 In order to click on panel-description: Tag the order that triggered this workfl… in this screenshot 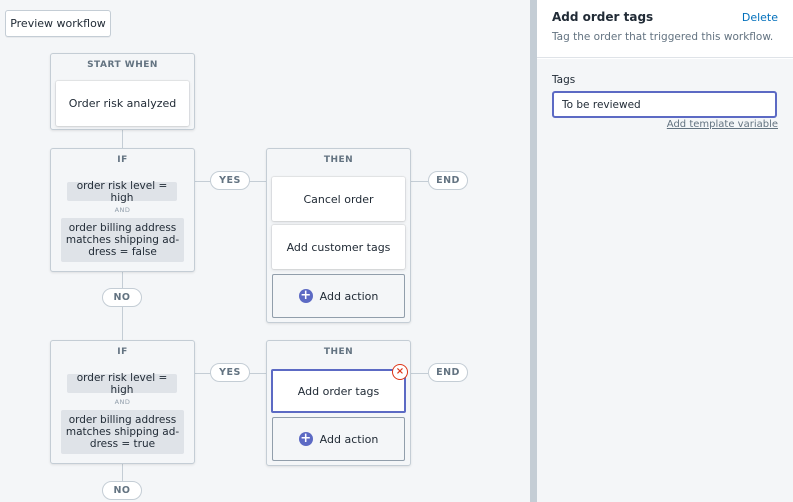, I will do `click(663, 37)`.